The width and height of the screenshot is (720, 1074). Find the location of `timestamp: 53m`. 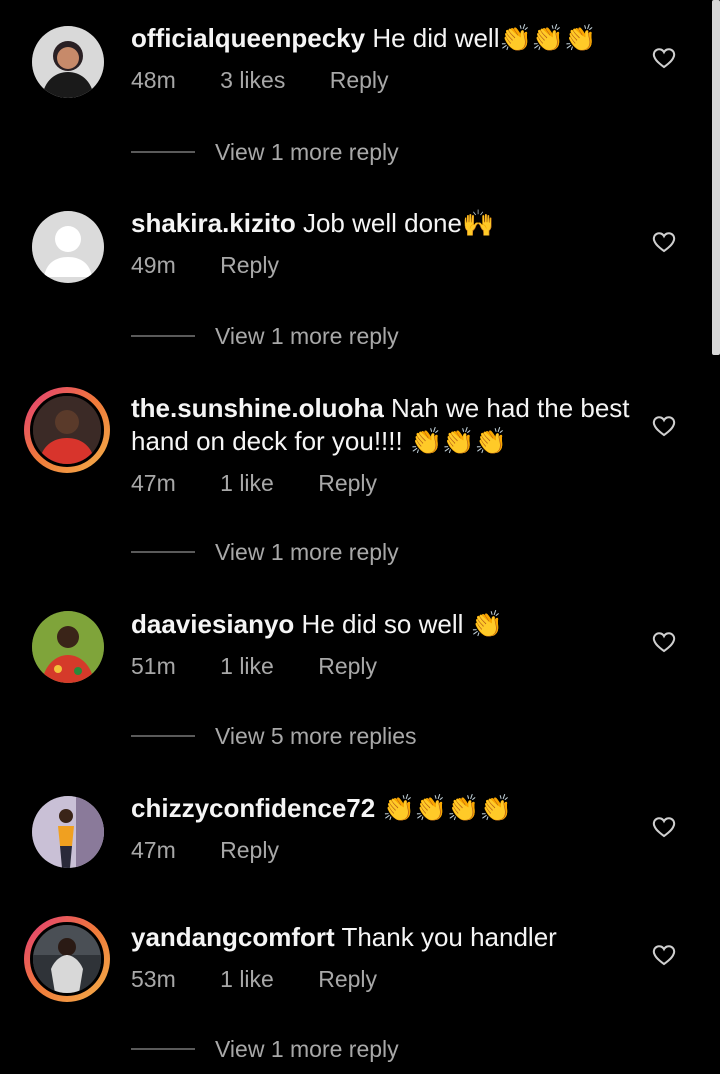

timestamp: 53m is located at coordinates (153, 979).